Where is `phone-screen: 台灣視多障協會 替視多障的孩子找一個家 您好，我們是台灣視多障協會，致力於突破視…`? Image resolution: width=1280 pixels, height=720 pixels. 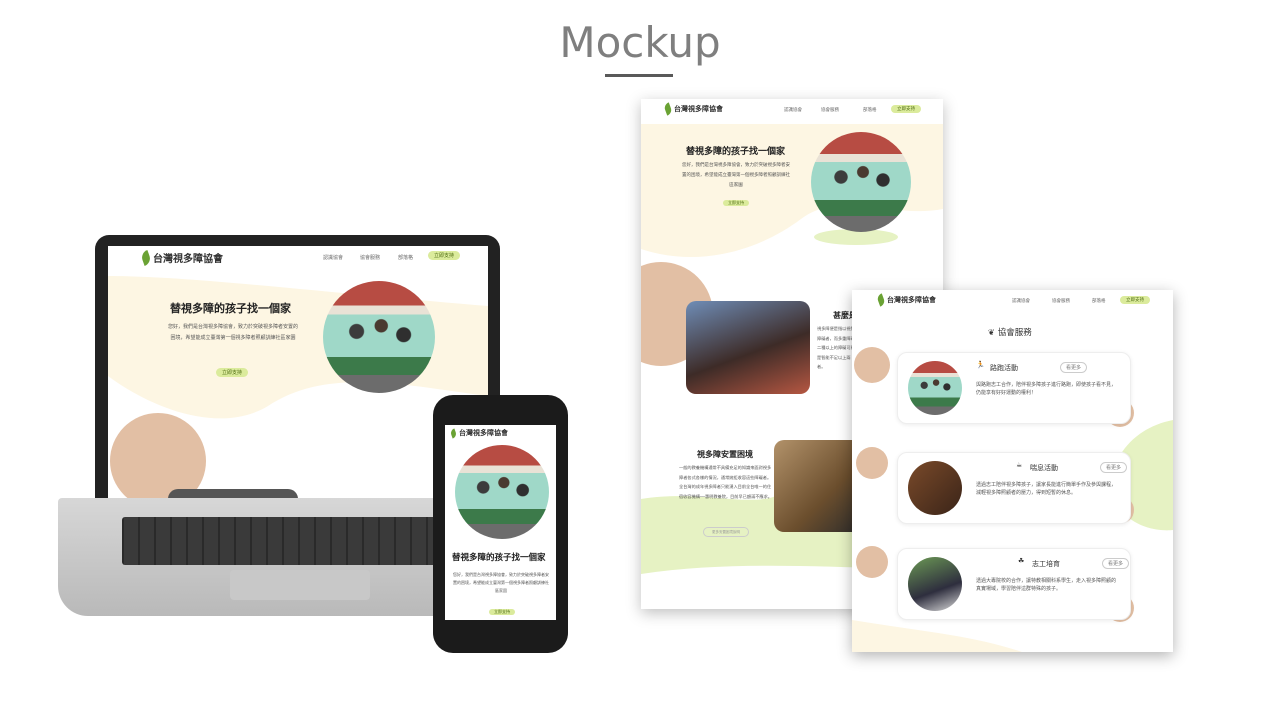 phone-screen: 台灣視多障協會 替視多障的孩子找一個家 您好，我們是台灣視多障協會，致力於突破視… is located at coordinates (500, 522).